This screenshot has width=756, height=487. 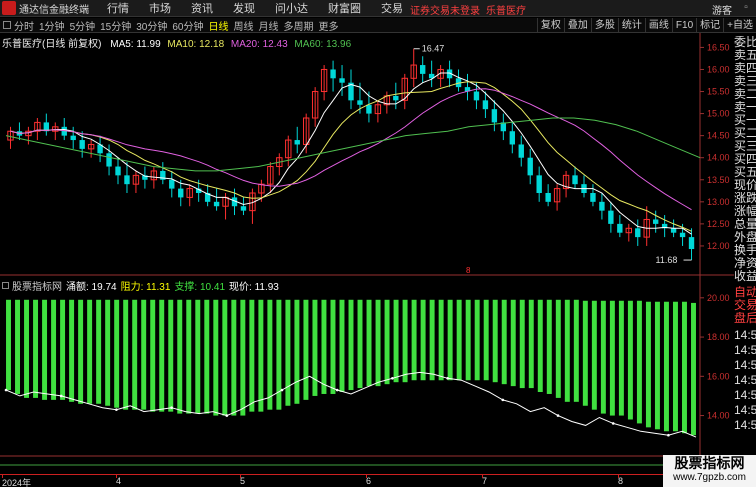 I want to click on menu-item-news: 资讯, so click(x=202, y=8).